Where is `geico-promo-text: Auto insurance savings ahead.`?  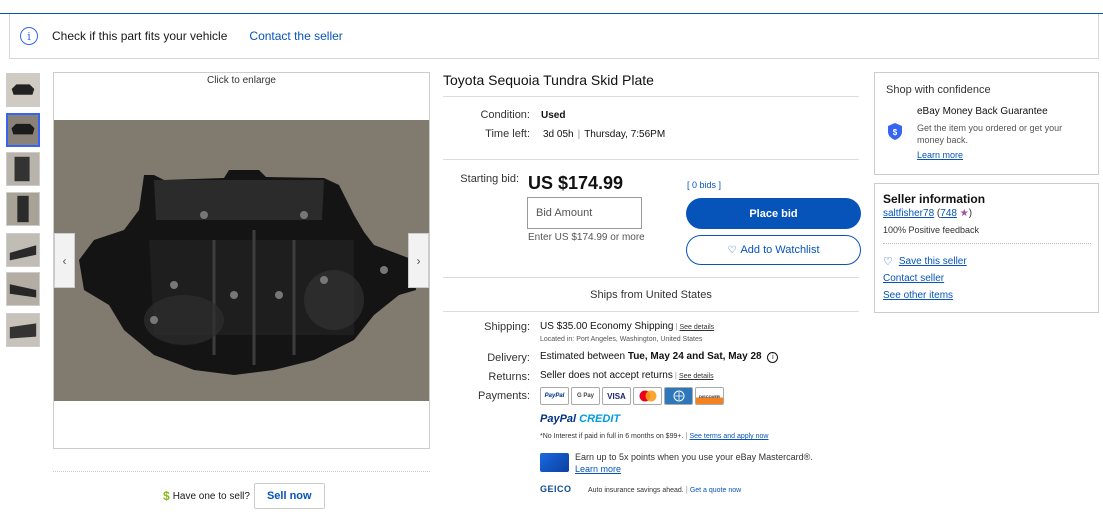 geico-promo-text: Auto insurance savings ahead. is located at coordinates (636, 490).